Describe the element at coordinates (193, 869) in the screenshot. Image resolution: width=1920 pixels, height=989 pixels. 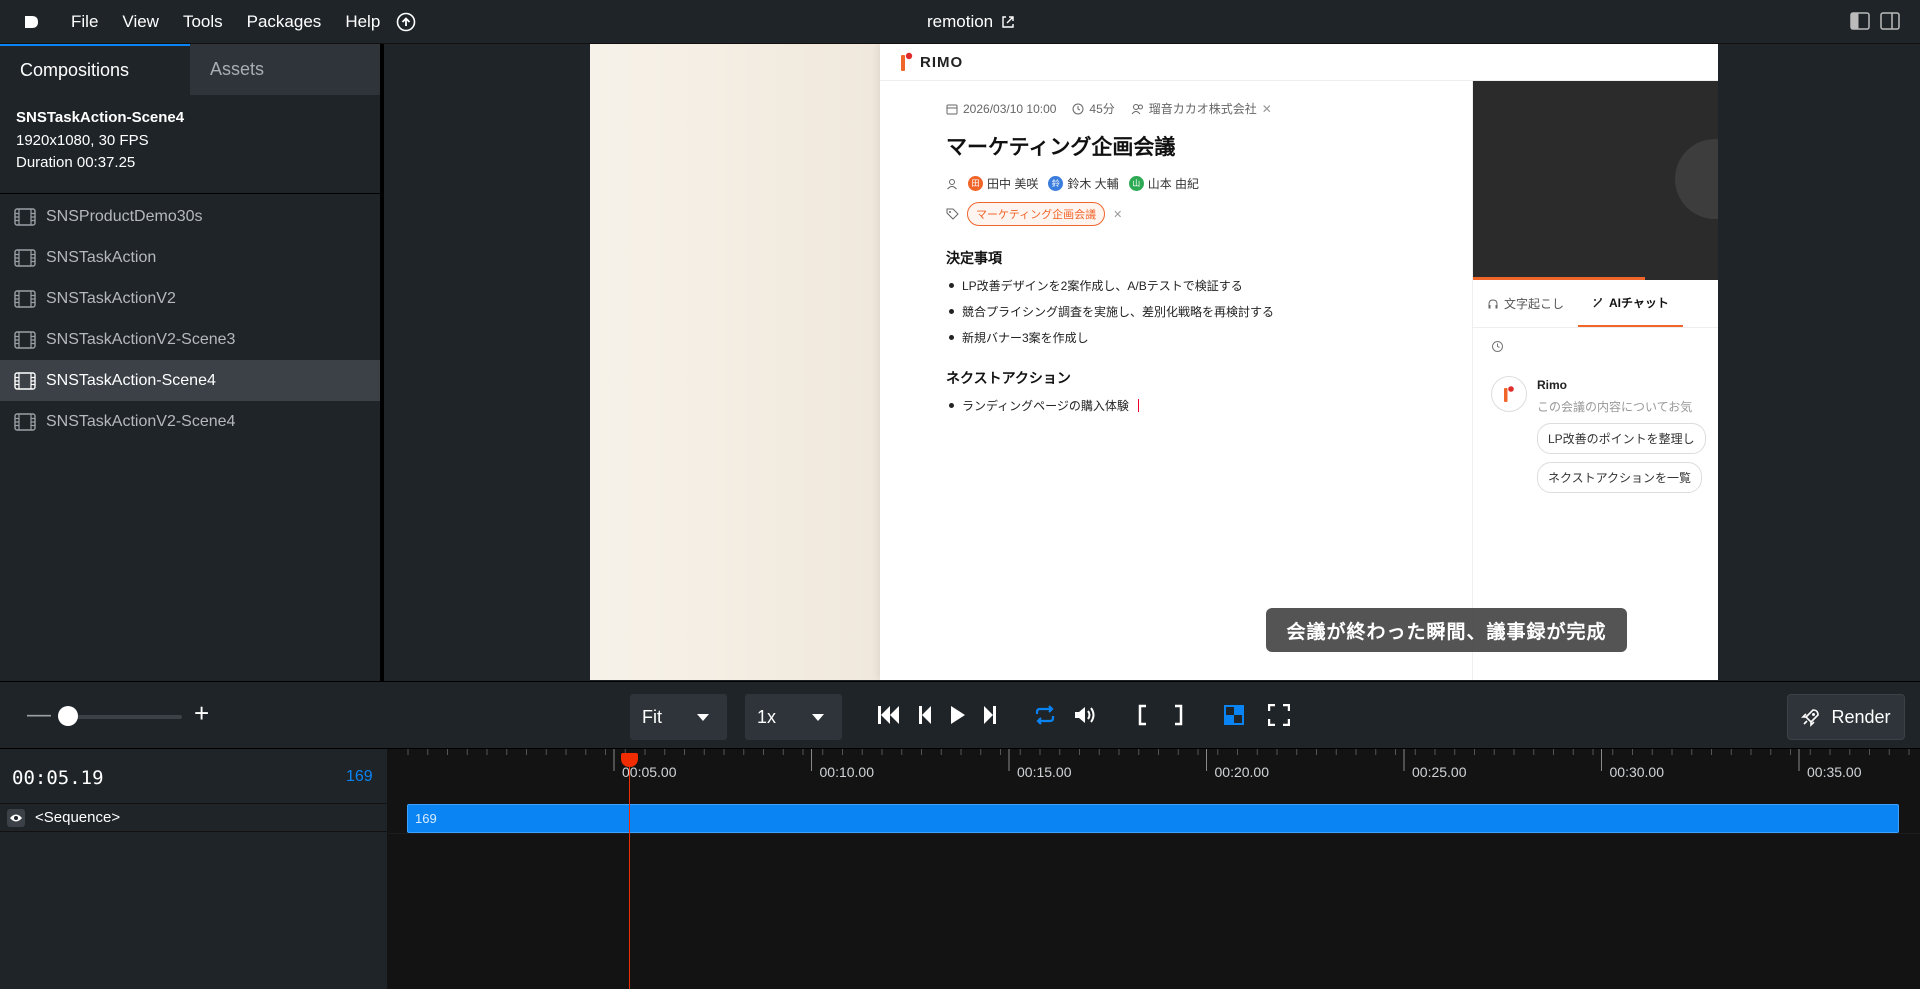
I see `timeline-track-list: 00:05.19 169 <Sequence>` at that location.